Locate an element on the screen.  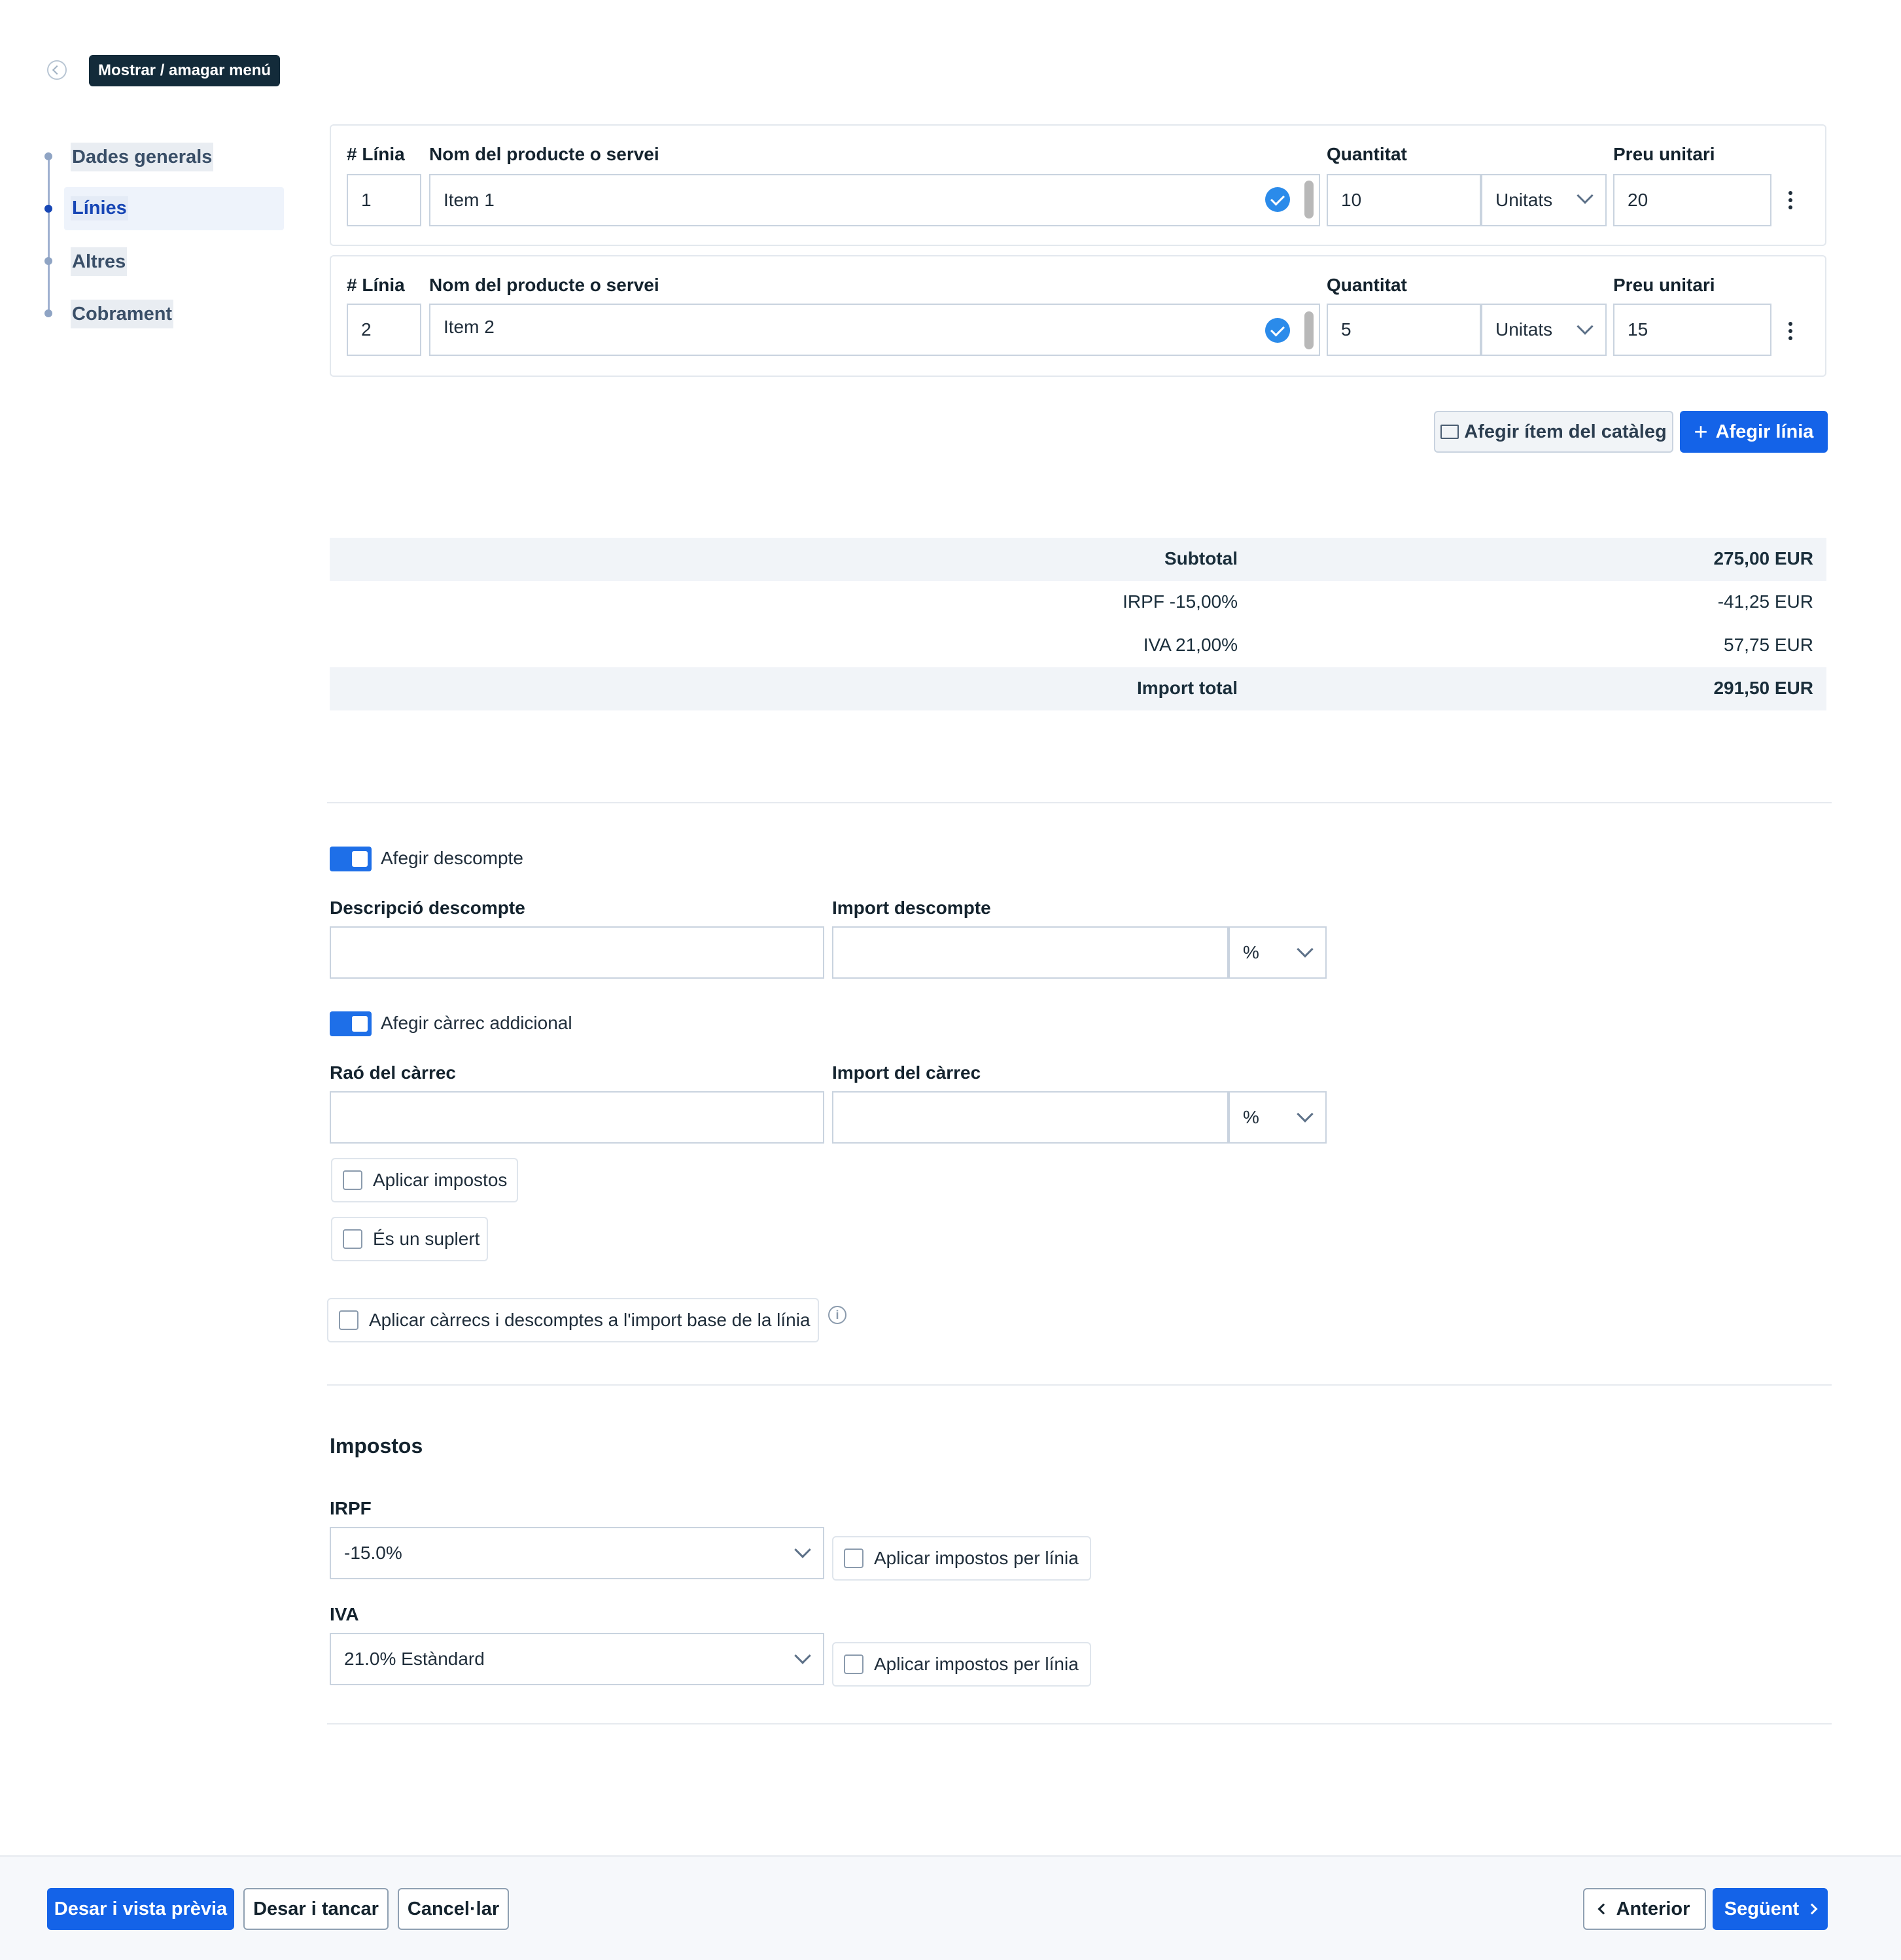
discount-description-label: Descripció descompte is located at coordinates (427, 908).